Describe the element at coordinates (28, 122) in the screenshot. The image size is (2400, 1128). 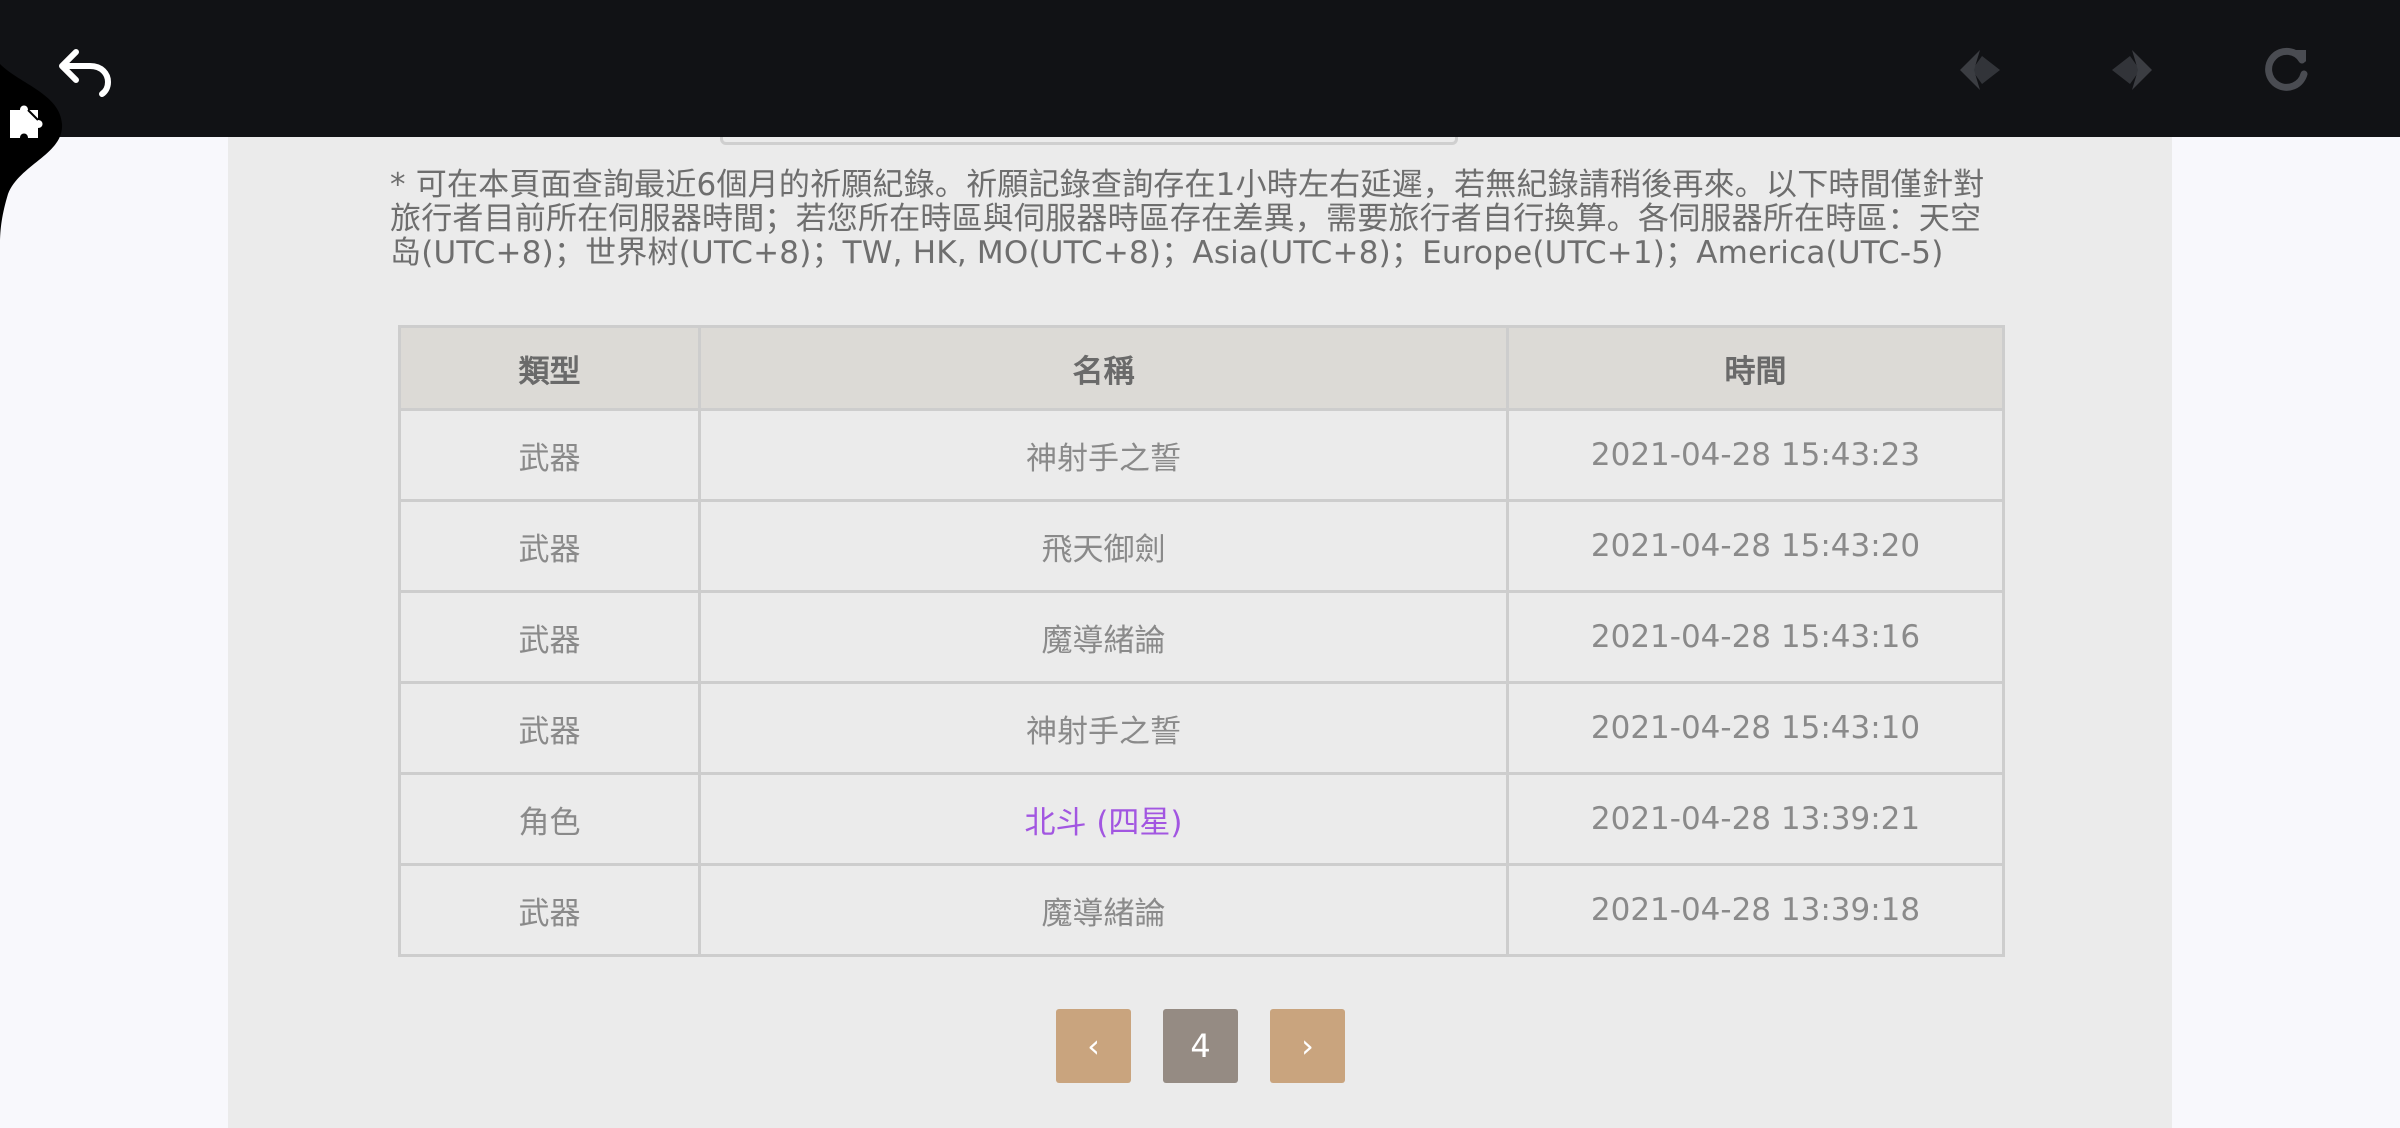
I see `puzzle-icon` at that location.